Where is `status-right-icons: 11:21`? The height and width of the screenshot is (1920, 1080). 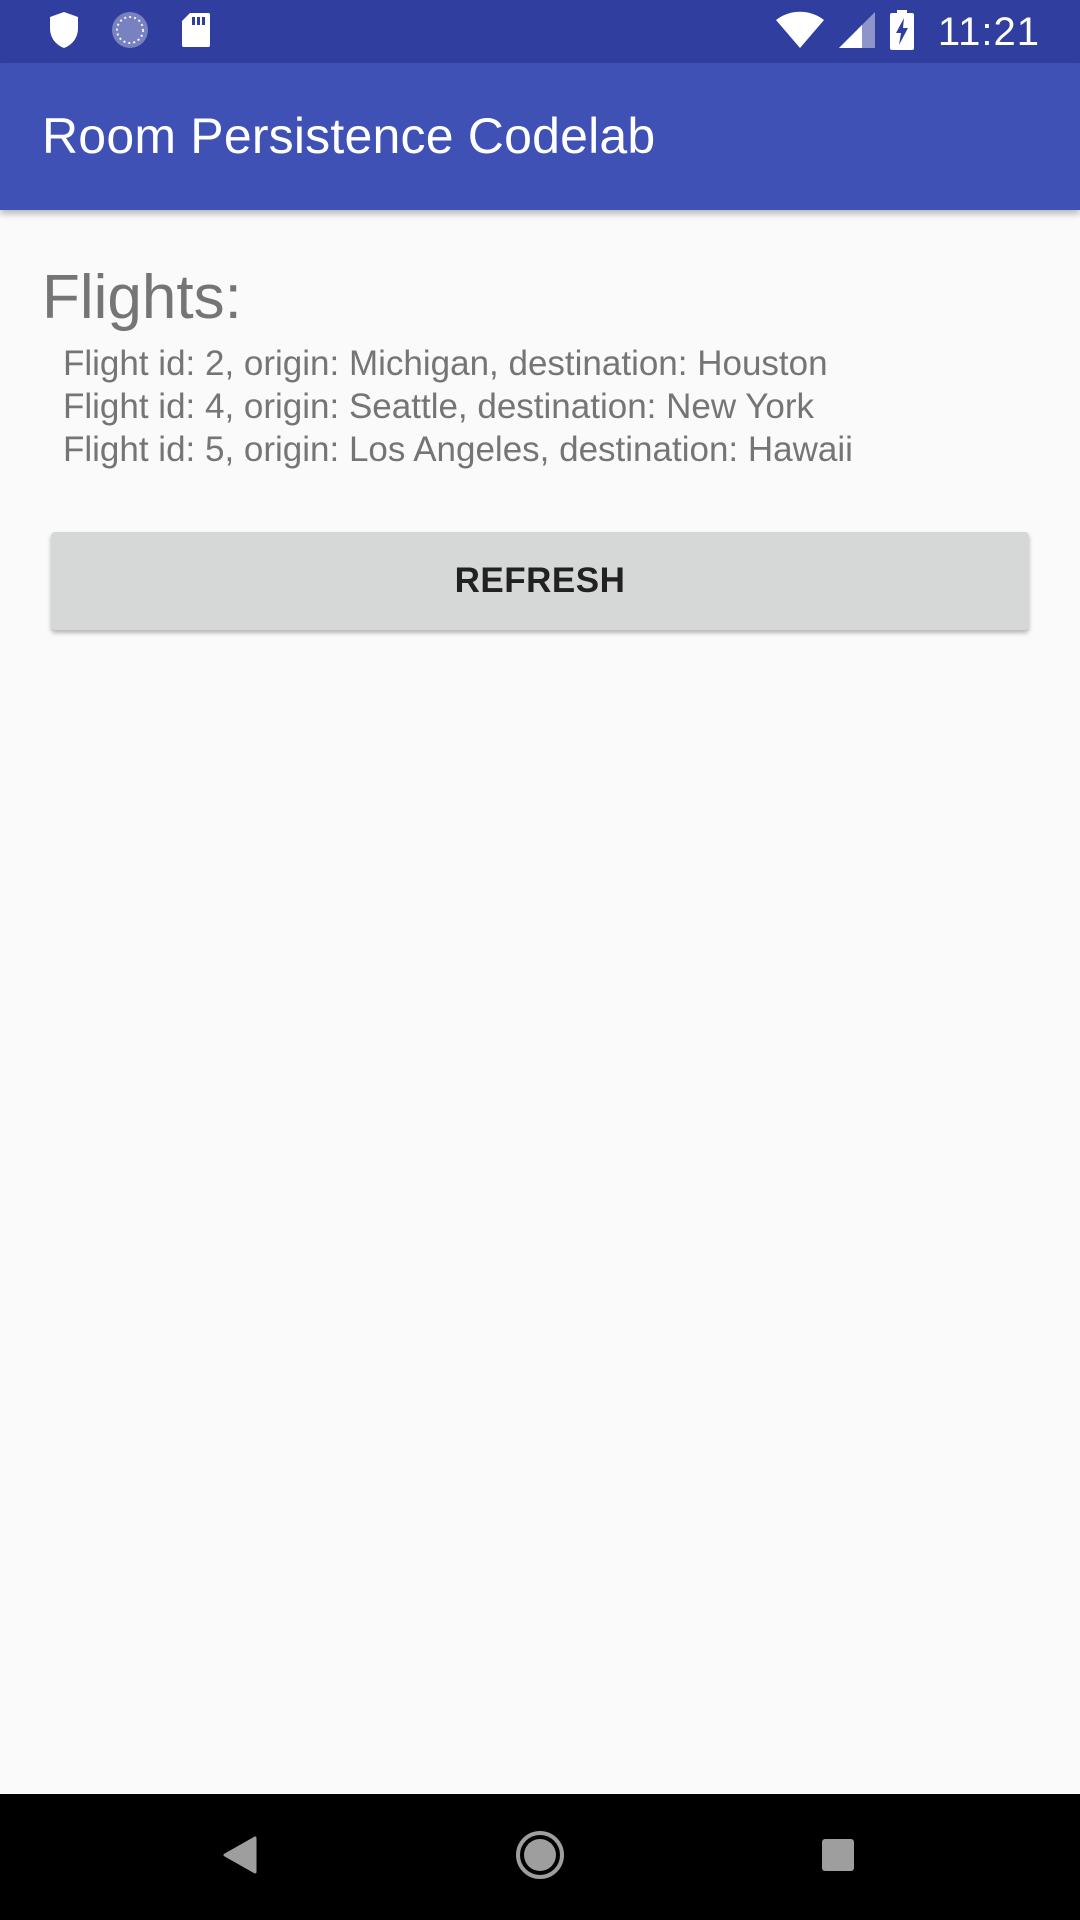 status-right-icons: 11:21 is located at coordinates (907, 32).